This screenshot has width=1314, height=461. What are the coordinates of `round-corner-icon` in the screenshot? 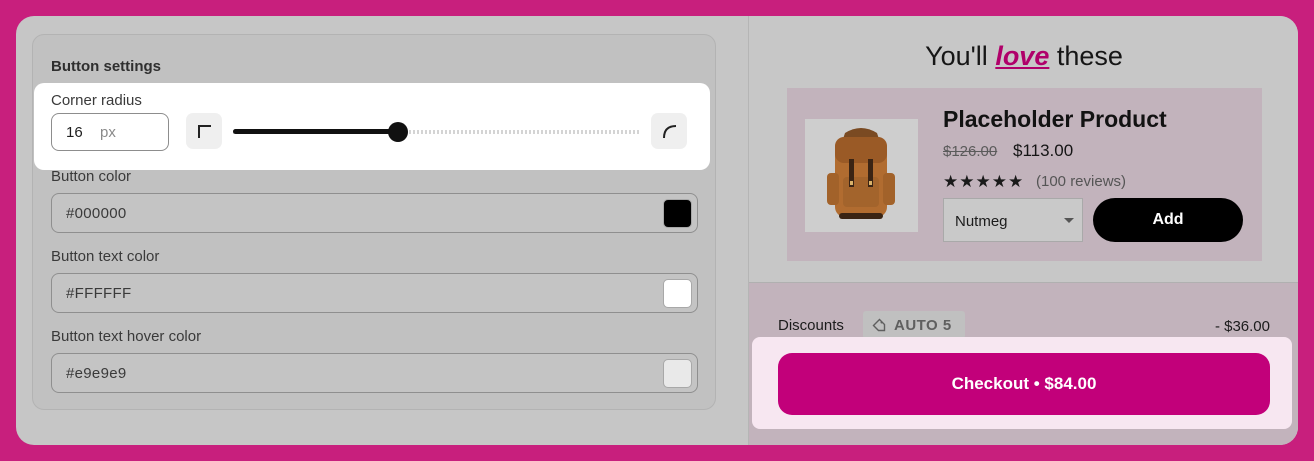 It's located at (670, 132).